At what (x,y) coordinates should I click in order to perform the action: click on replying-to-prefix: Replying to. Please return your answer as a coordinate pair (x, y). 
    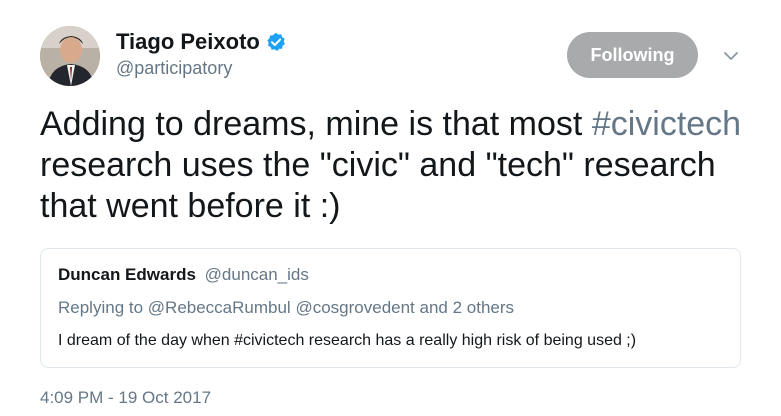
    Looking at the image, I should click on (103, 307).